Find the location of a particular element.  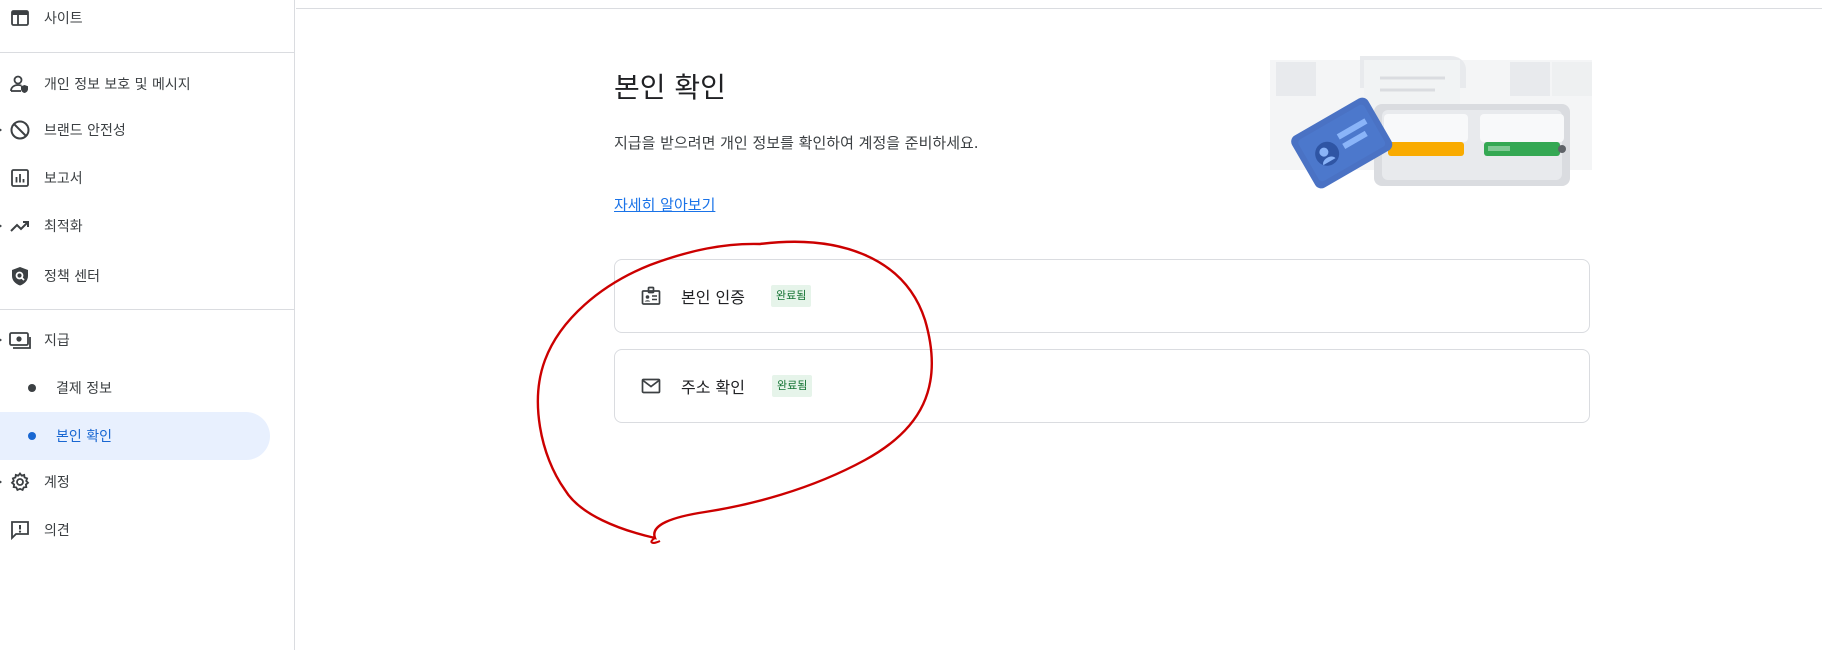

sidebar-item-privacy: 개인 정보 보호 및 메시지 is located at coordinates (140, 84).